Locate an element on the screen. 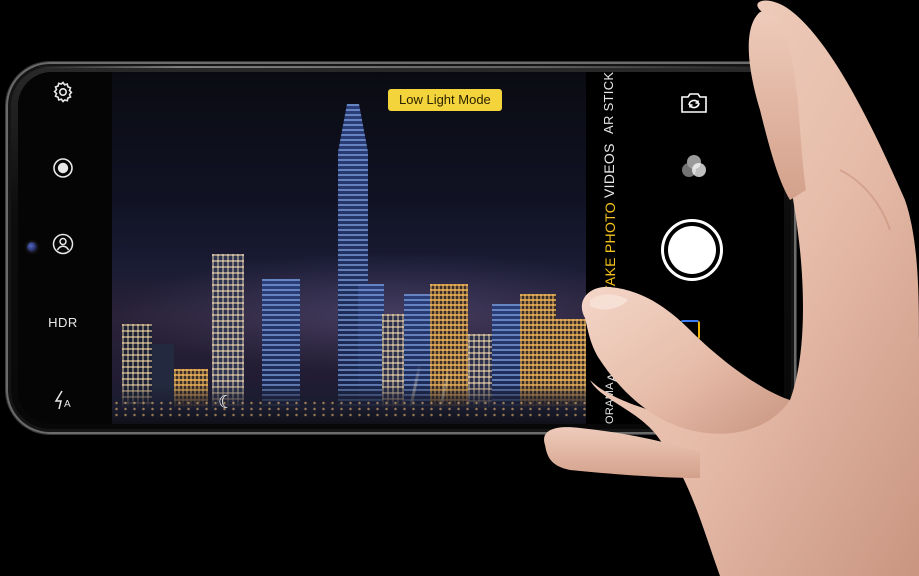  settings-button is located at coordinates (63, 94).